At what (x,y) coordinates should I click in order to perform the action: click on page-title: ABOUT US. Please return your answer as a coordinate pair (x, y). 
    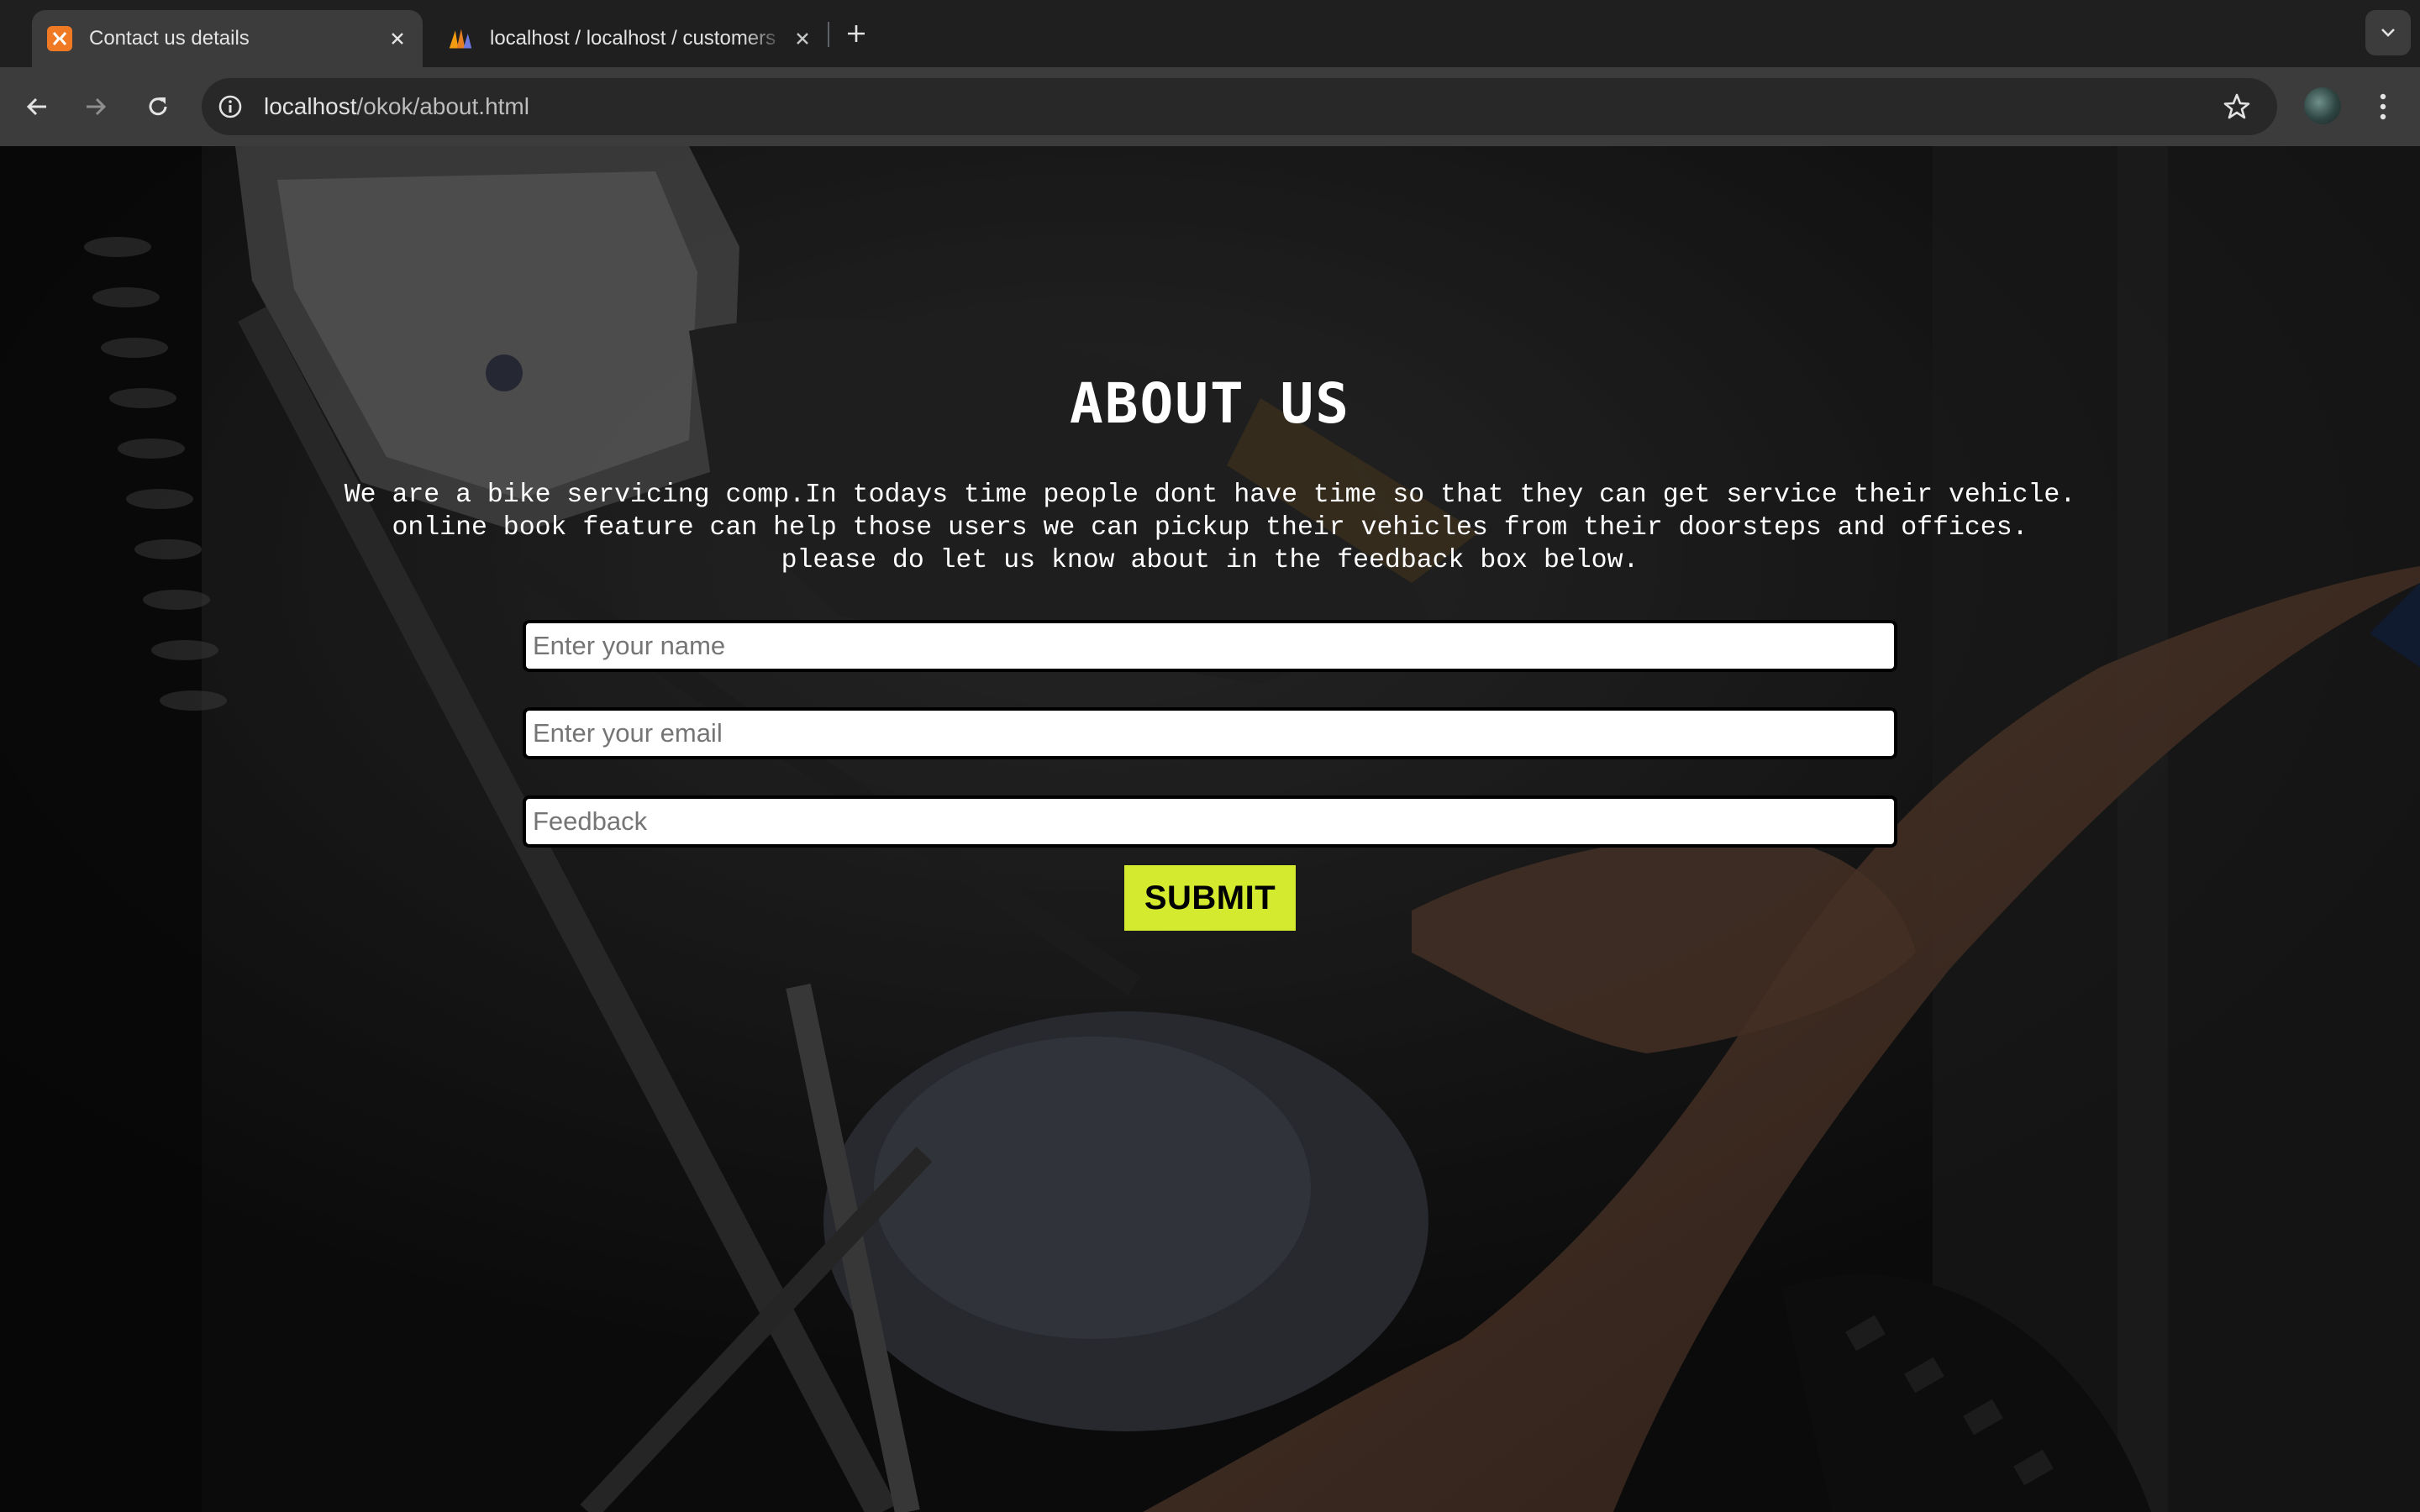
    Looking at the image, I should click on (1210, 403).